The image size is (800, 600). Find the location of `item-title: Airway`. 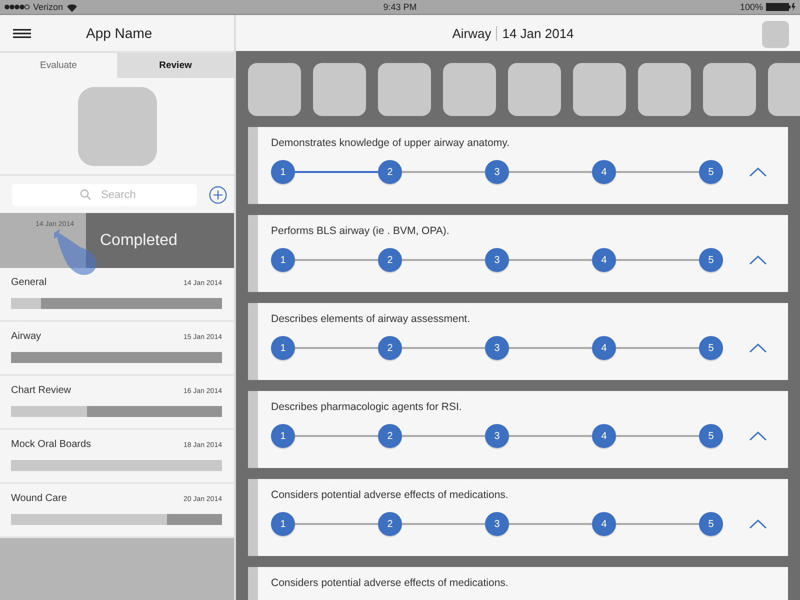

item-title: Airway is located at coordinates (26, 336).